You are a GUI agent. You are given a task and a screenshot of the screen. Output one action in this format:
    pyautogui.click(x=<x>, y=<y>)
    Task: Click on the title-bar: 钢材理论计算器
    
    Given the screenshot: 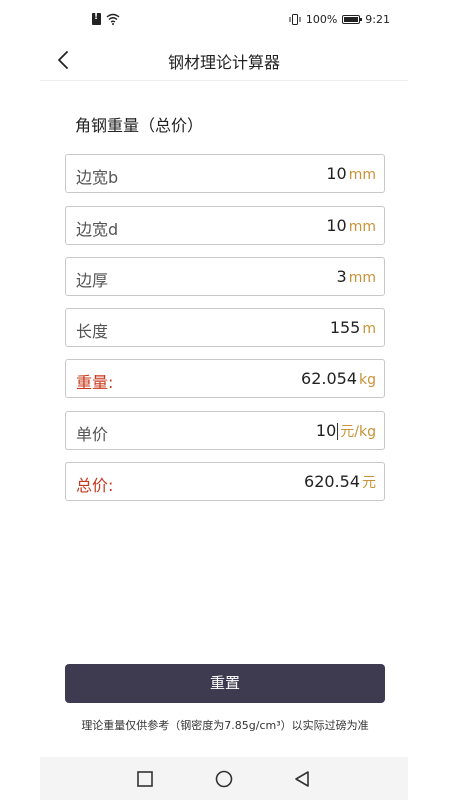 What is the action you would take?
    pyautogui.click(x=224, y=60)
    